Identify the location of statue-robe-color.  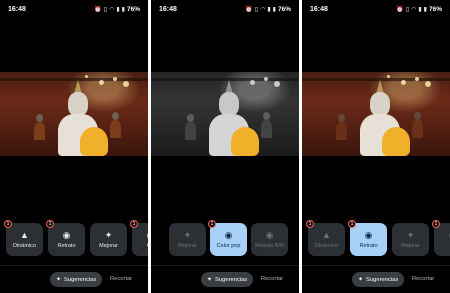
(245, 141).